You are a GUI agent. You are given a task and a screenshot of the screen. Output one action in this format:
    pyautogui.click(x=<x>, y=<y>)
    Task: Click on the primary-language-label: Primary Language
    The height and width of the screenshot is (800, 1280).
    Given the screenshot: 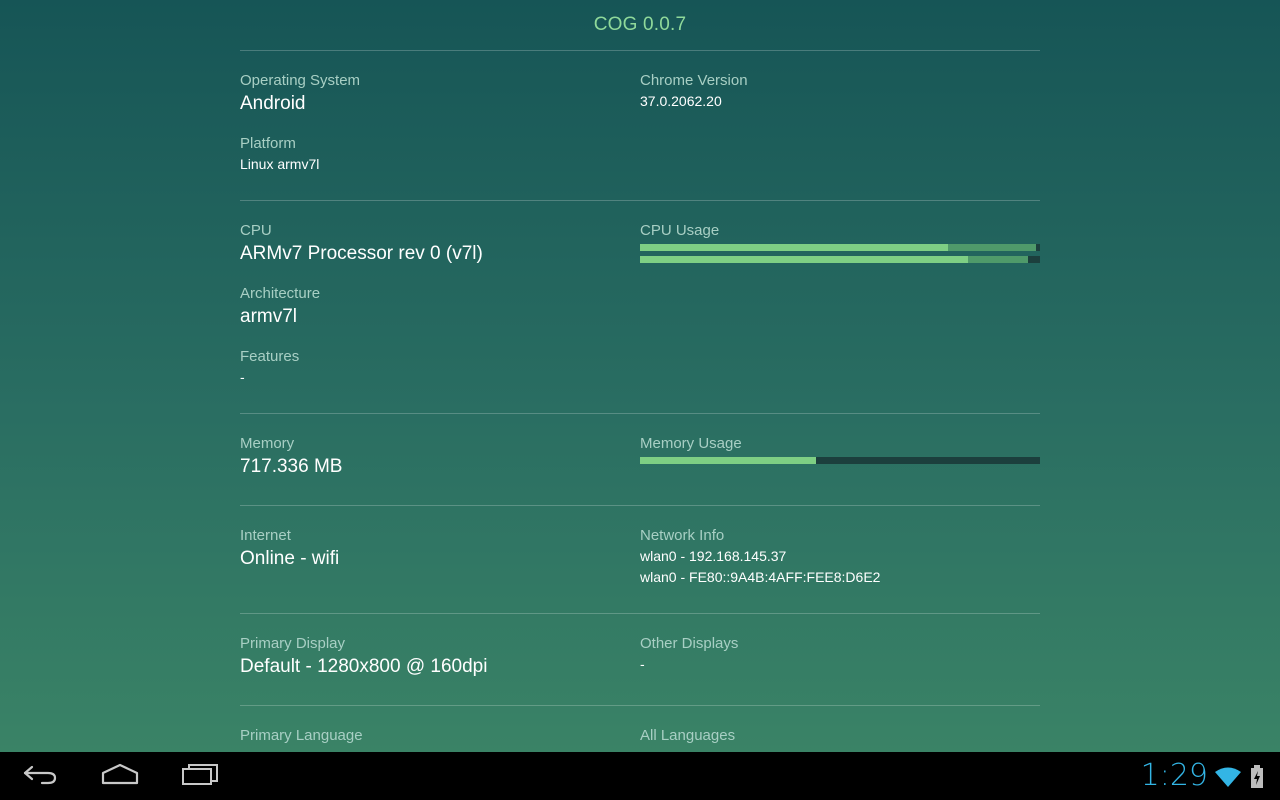 What is the action you would take?
    pyautogui.click(x=301, y=735)
    